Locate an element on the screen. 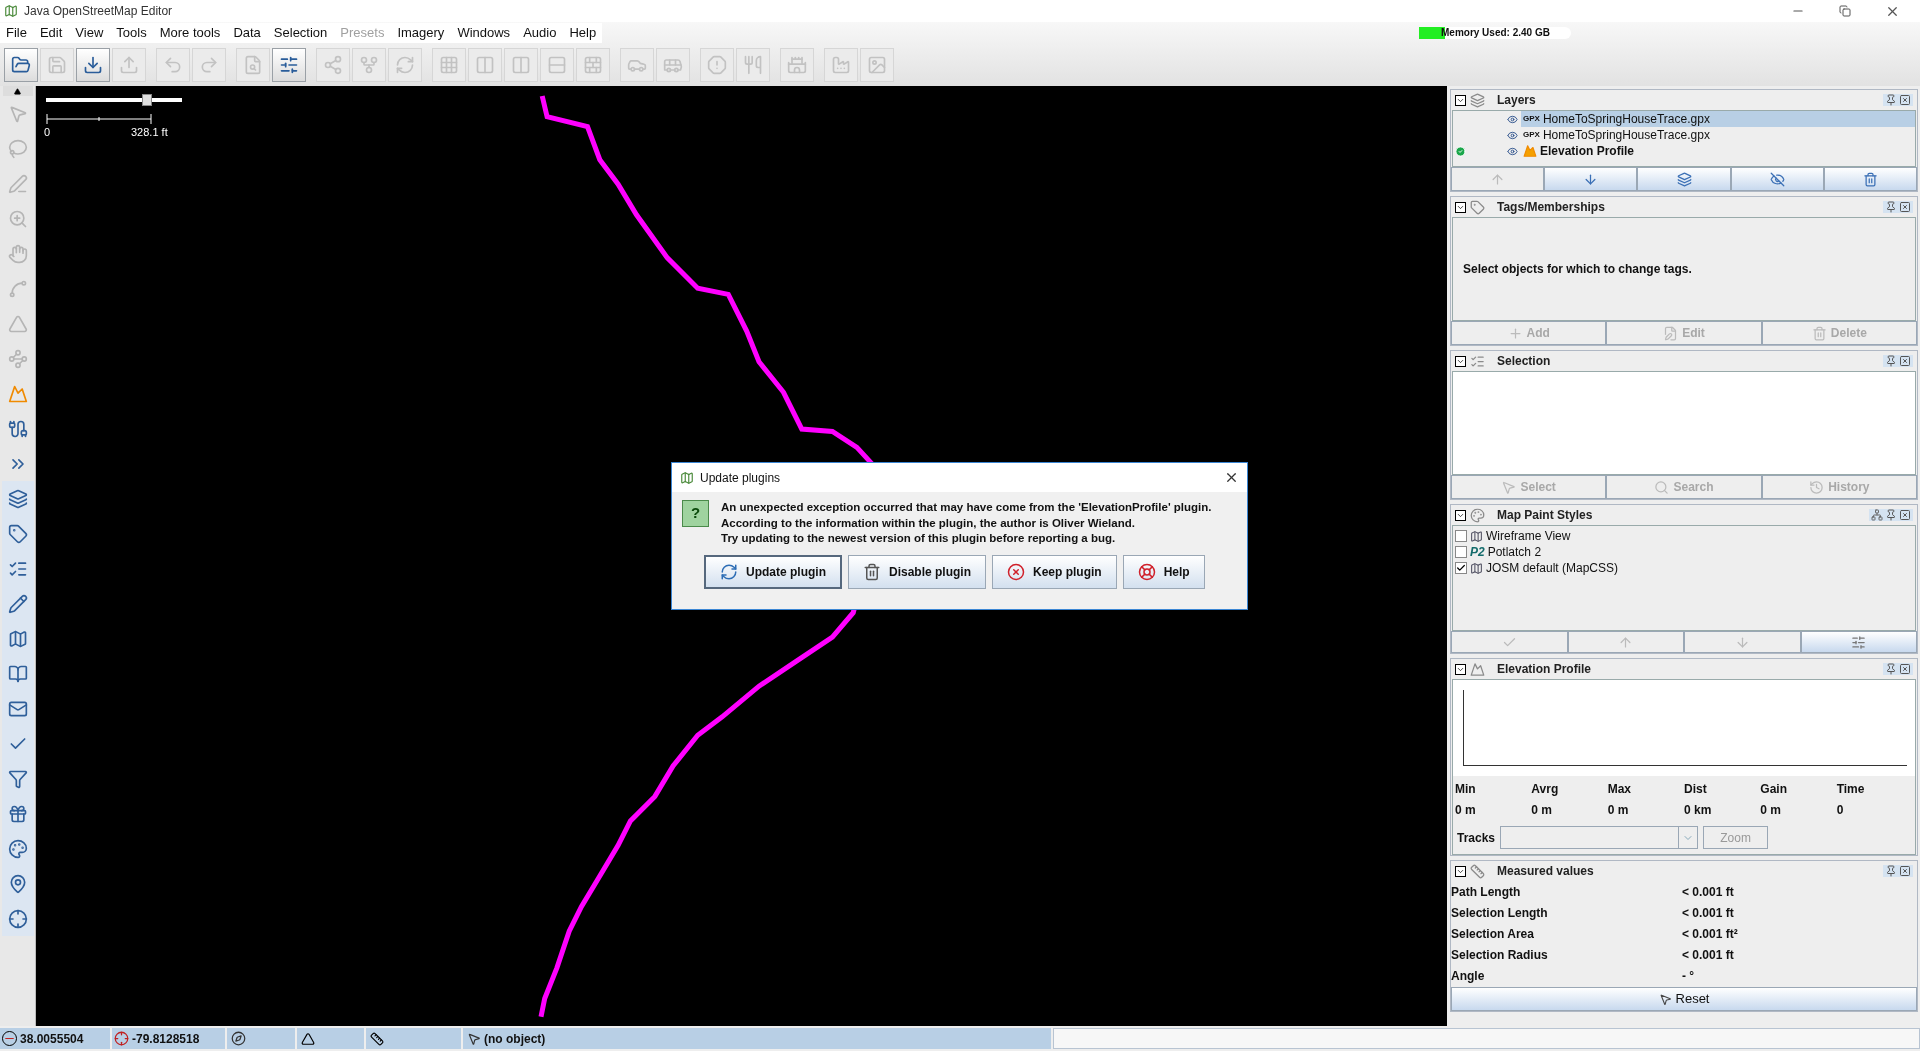 The height and width of the screenshot is (1051, 1920). hand-icon is located at coordinates (17, 253).